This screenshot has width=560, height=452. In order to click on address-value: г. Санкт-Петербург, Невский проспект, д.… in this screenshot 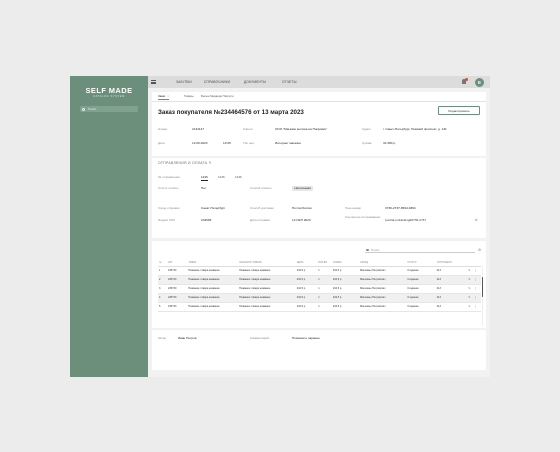, I will do `click(415, 129)`.